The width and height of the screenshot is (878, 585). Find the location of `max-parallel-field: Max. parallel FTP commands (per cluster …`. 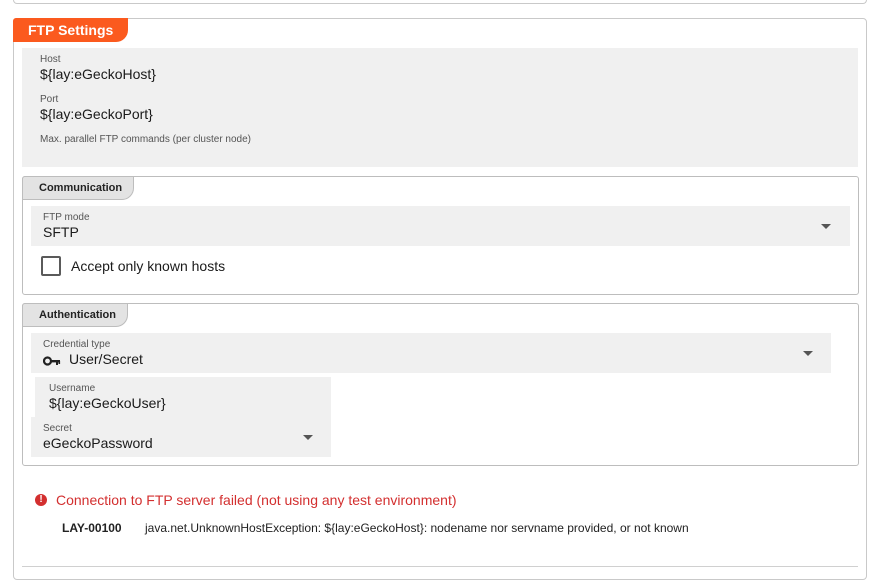

max-parallel-field: Max. parallel FTP commands (per cluster … is located at coordinates (440, 147).